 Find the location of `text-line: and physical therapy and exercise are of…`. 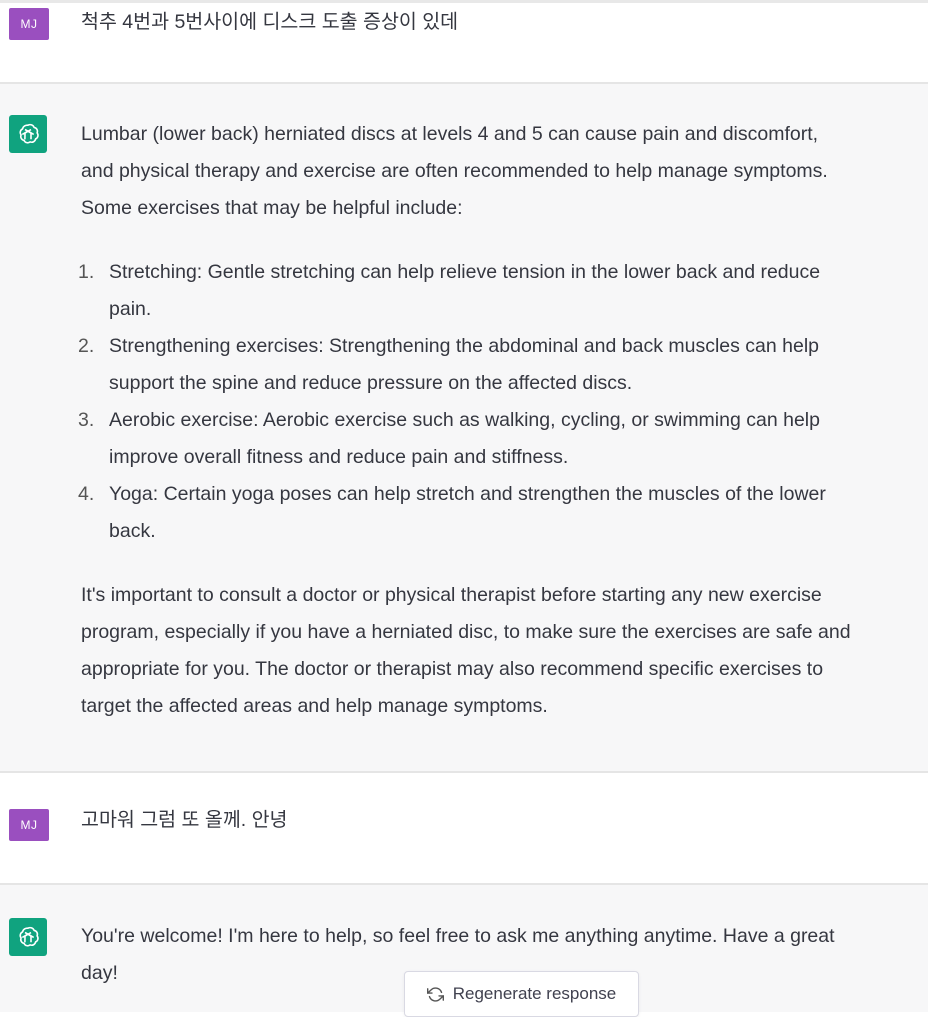

text-line: and physical therapy and exercise are of… is located at coordinates (454, 171).